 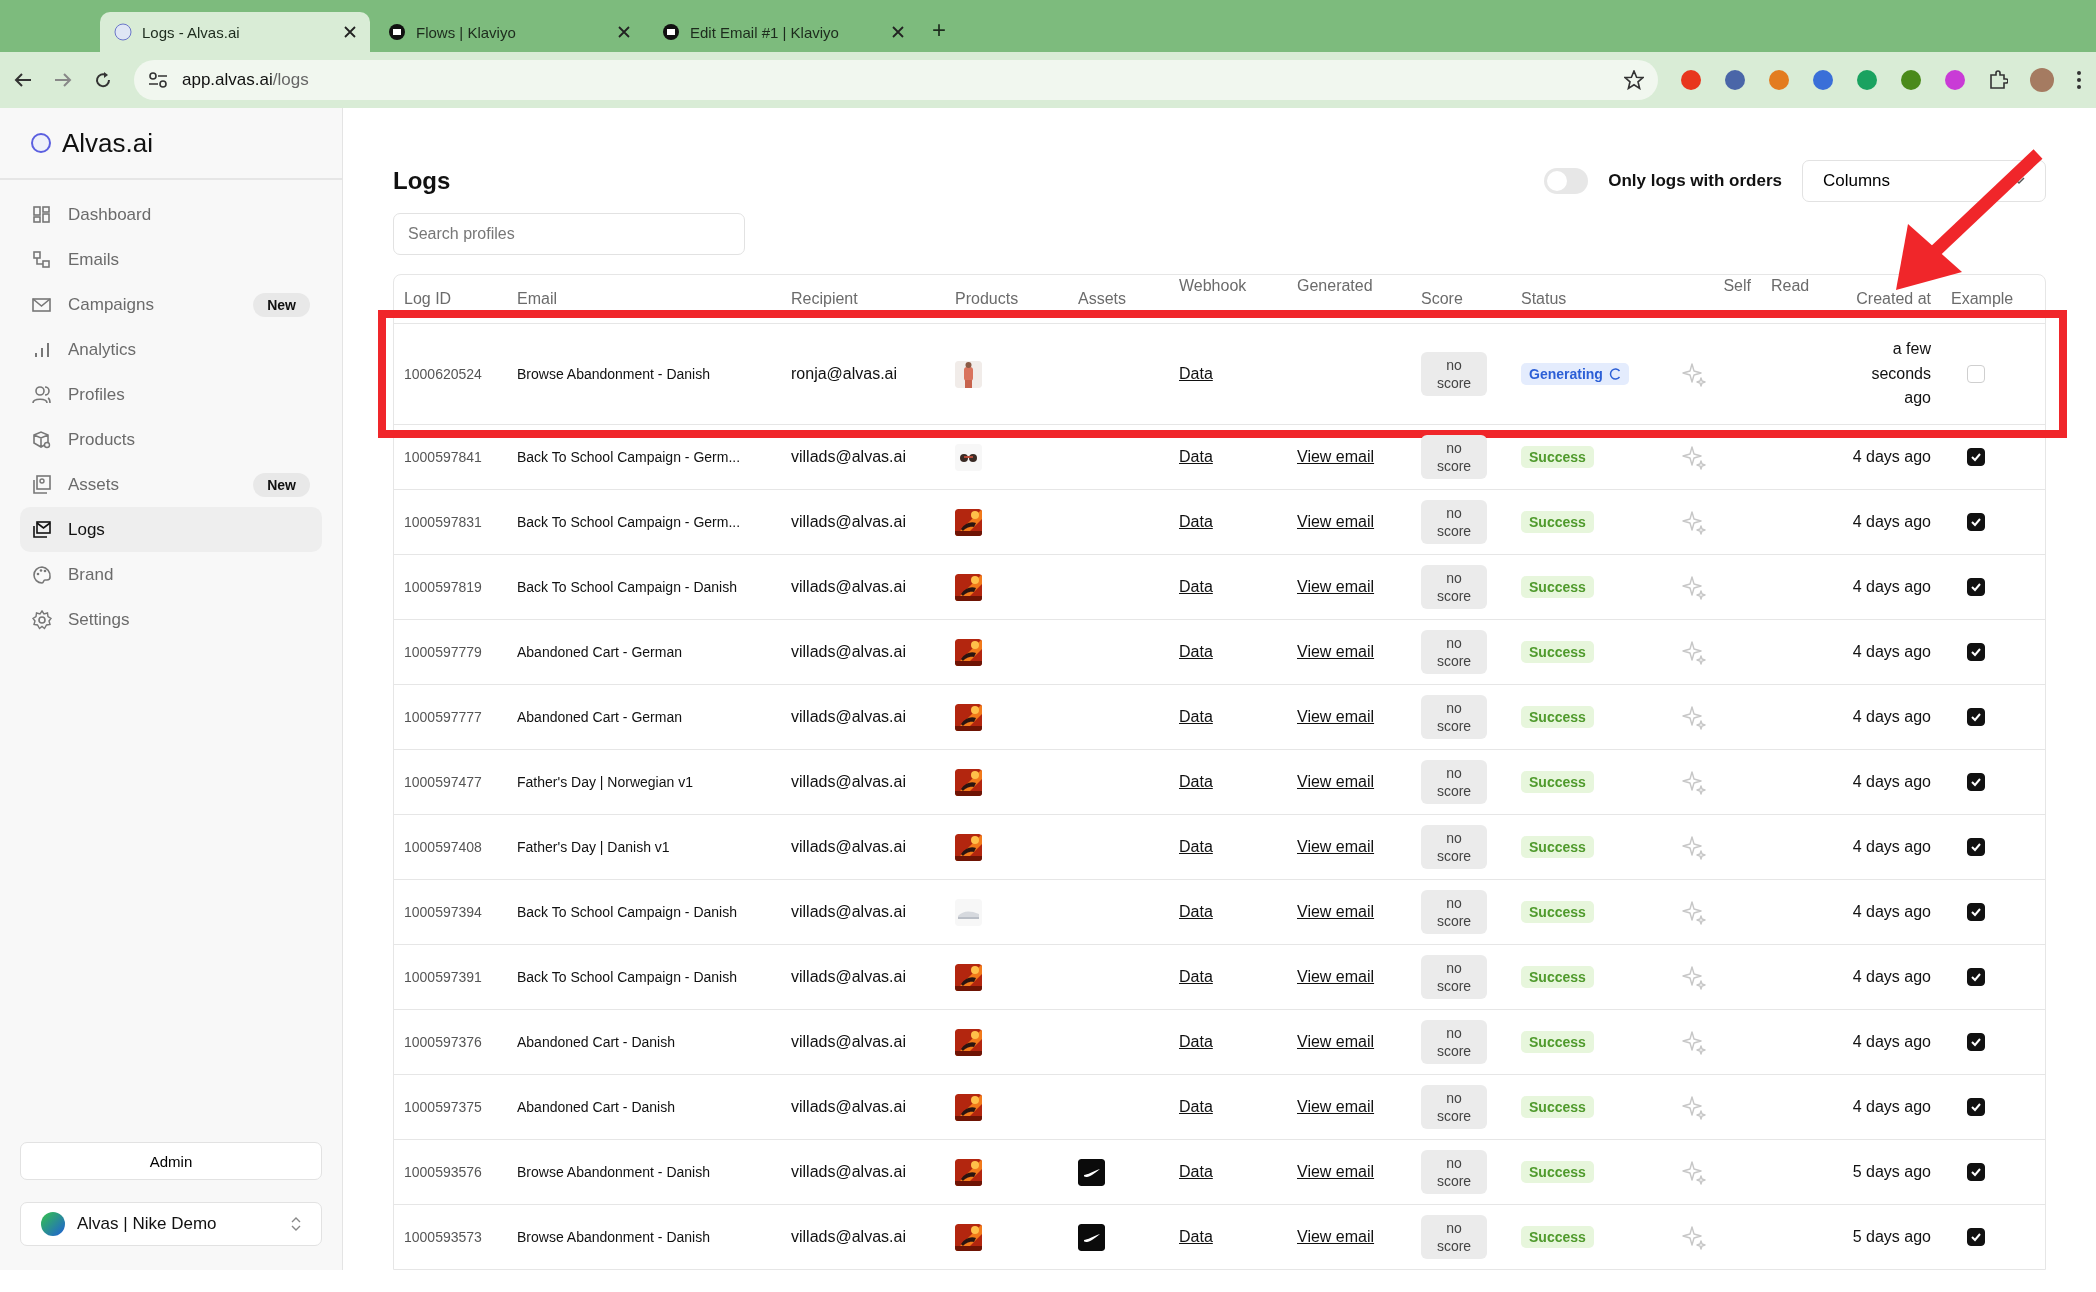 I want to click on browser-tab: Flows | Klaviyo, so click(x=509, y=32).